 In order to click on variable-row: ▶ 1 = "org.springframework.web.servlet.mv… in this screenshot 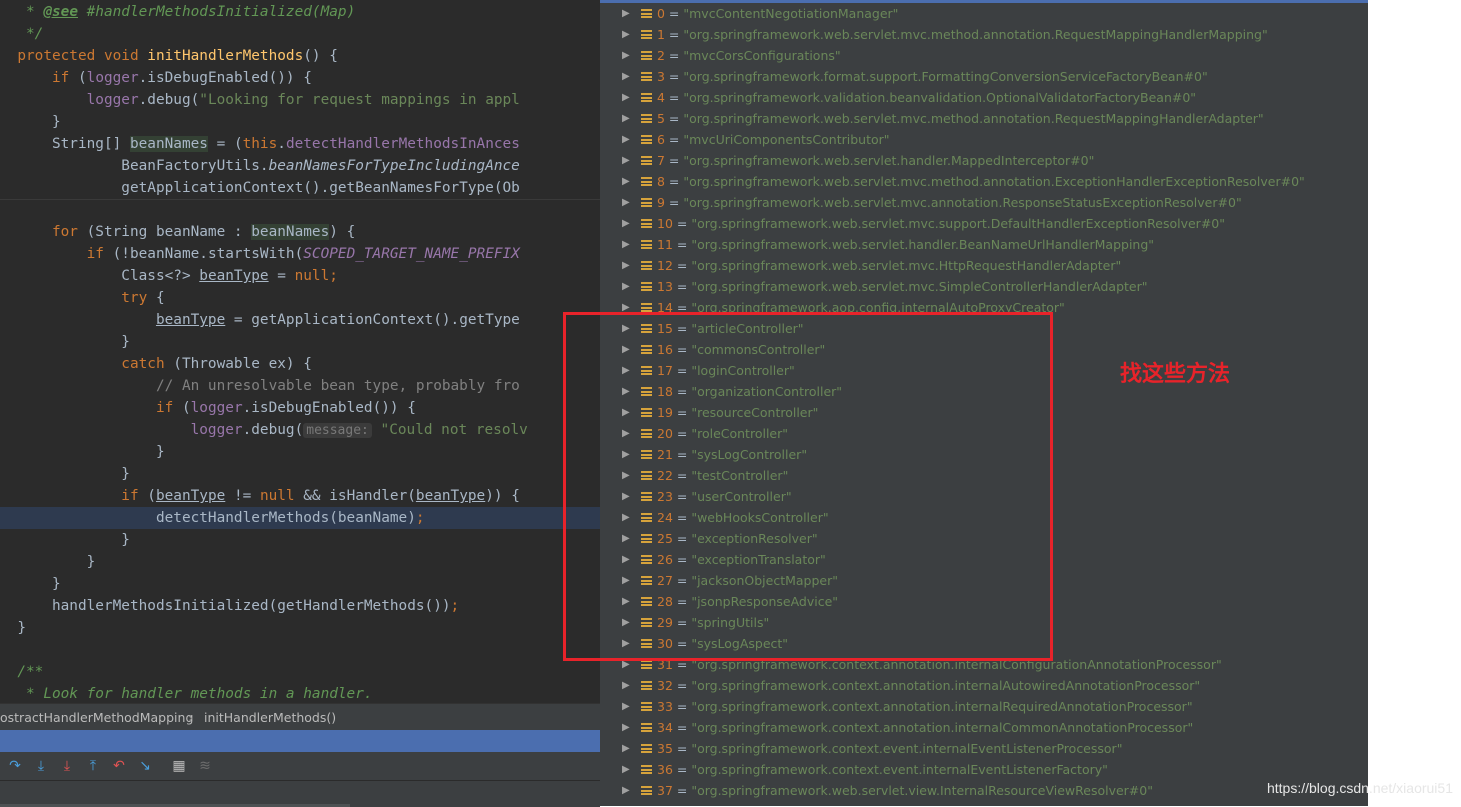, I will do `click(984, 34)`.